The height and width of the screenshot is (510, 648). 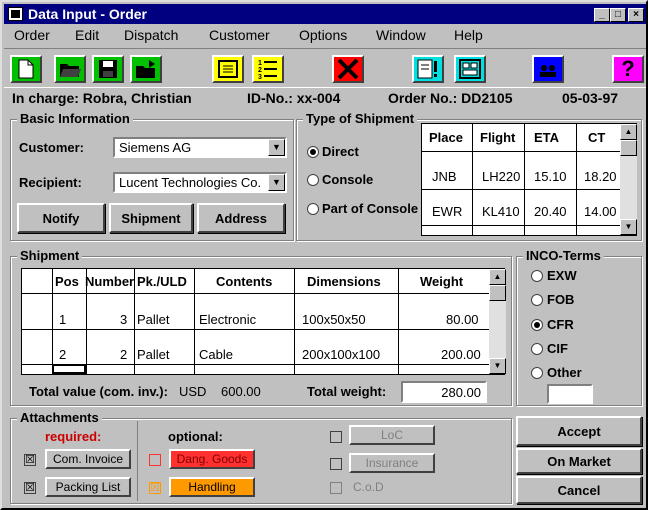 What do you see at coordinates (63, 354) in the screenshot?
I see `shipment-row-2-pos: 2` at bounding box center [63, 354].